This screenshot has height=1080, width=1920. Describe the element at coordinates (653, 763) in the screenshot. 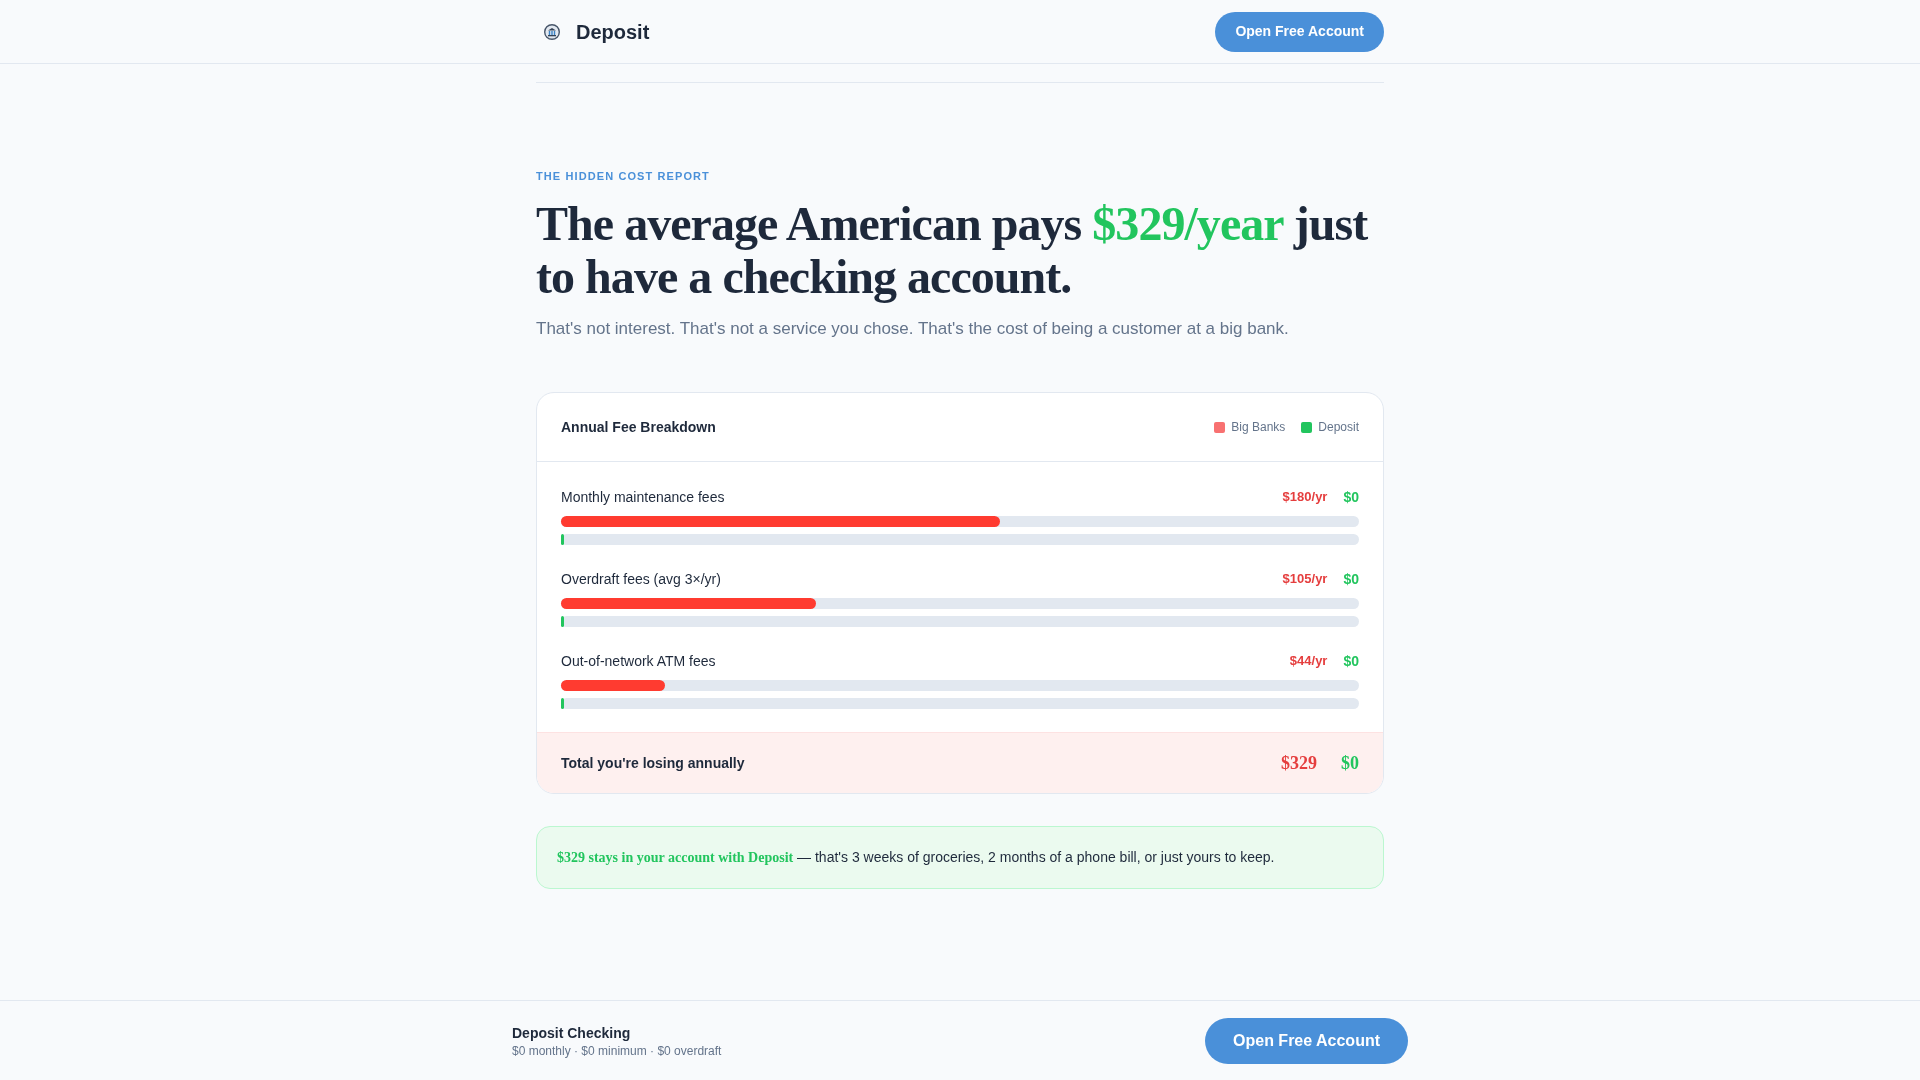

I see `total-label: Total you're losing annually` at that location.